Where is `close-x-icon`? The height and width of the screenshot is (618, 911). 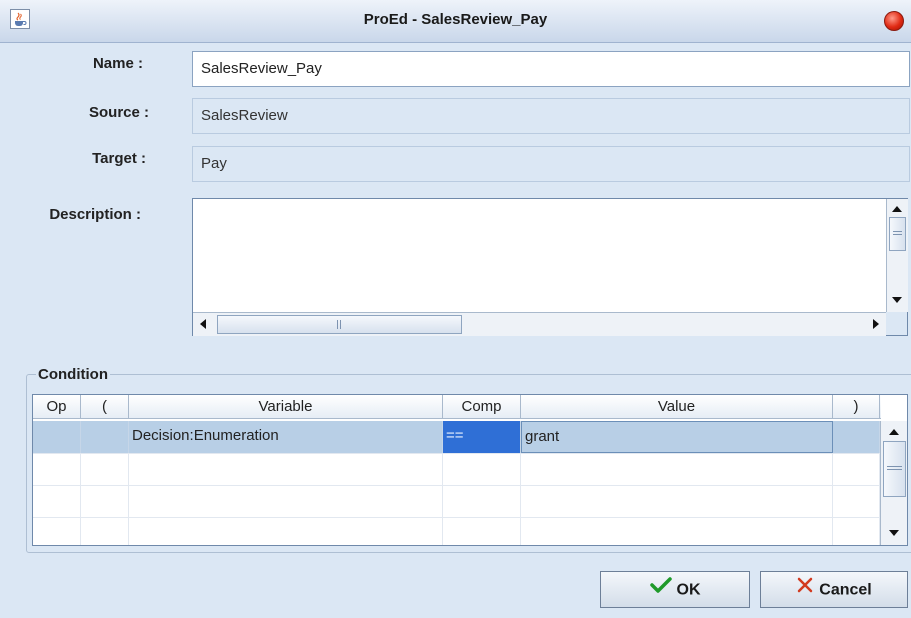
close-x-icon is located at coordinates (805, 589).